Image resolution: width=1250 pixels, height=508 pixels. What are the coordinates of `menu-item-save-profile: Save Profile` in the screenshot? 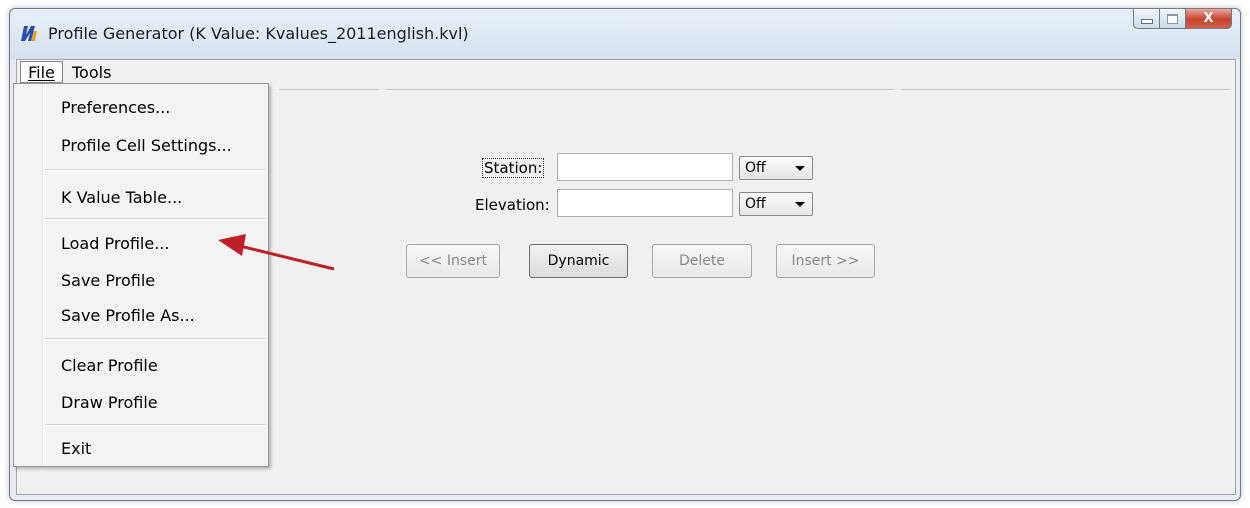 It's located at (141, 280).